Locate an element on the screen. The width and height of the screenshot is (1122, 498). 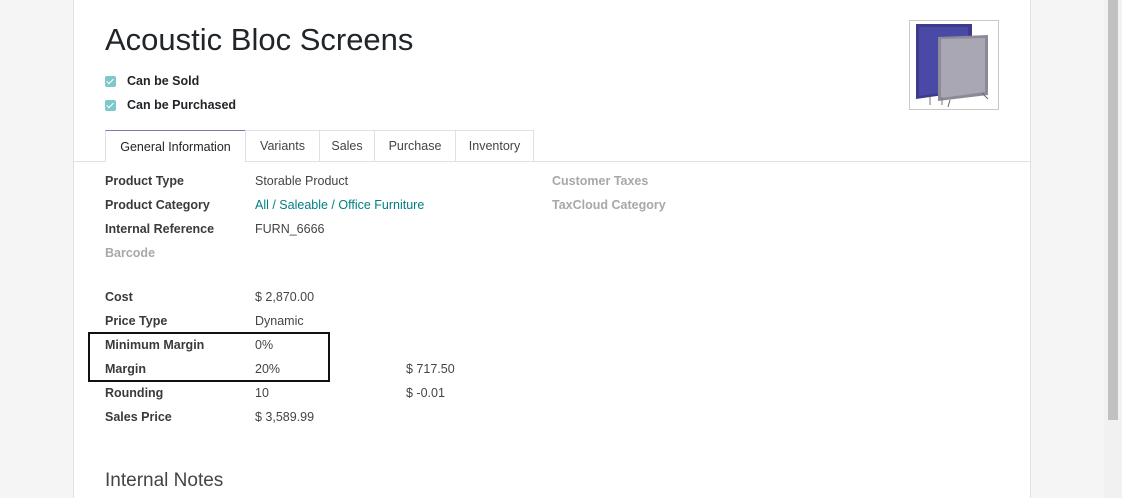
product-type-value: Storable Product is located at coordinates (301, 181).